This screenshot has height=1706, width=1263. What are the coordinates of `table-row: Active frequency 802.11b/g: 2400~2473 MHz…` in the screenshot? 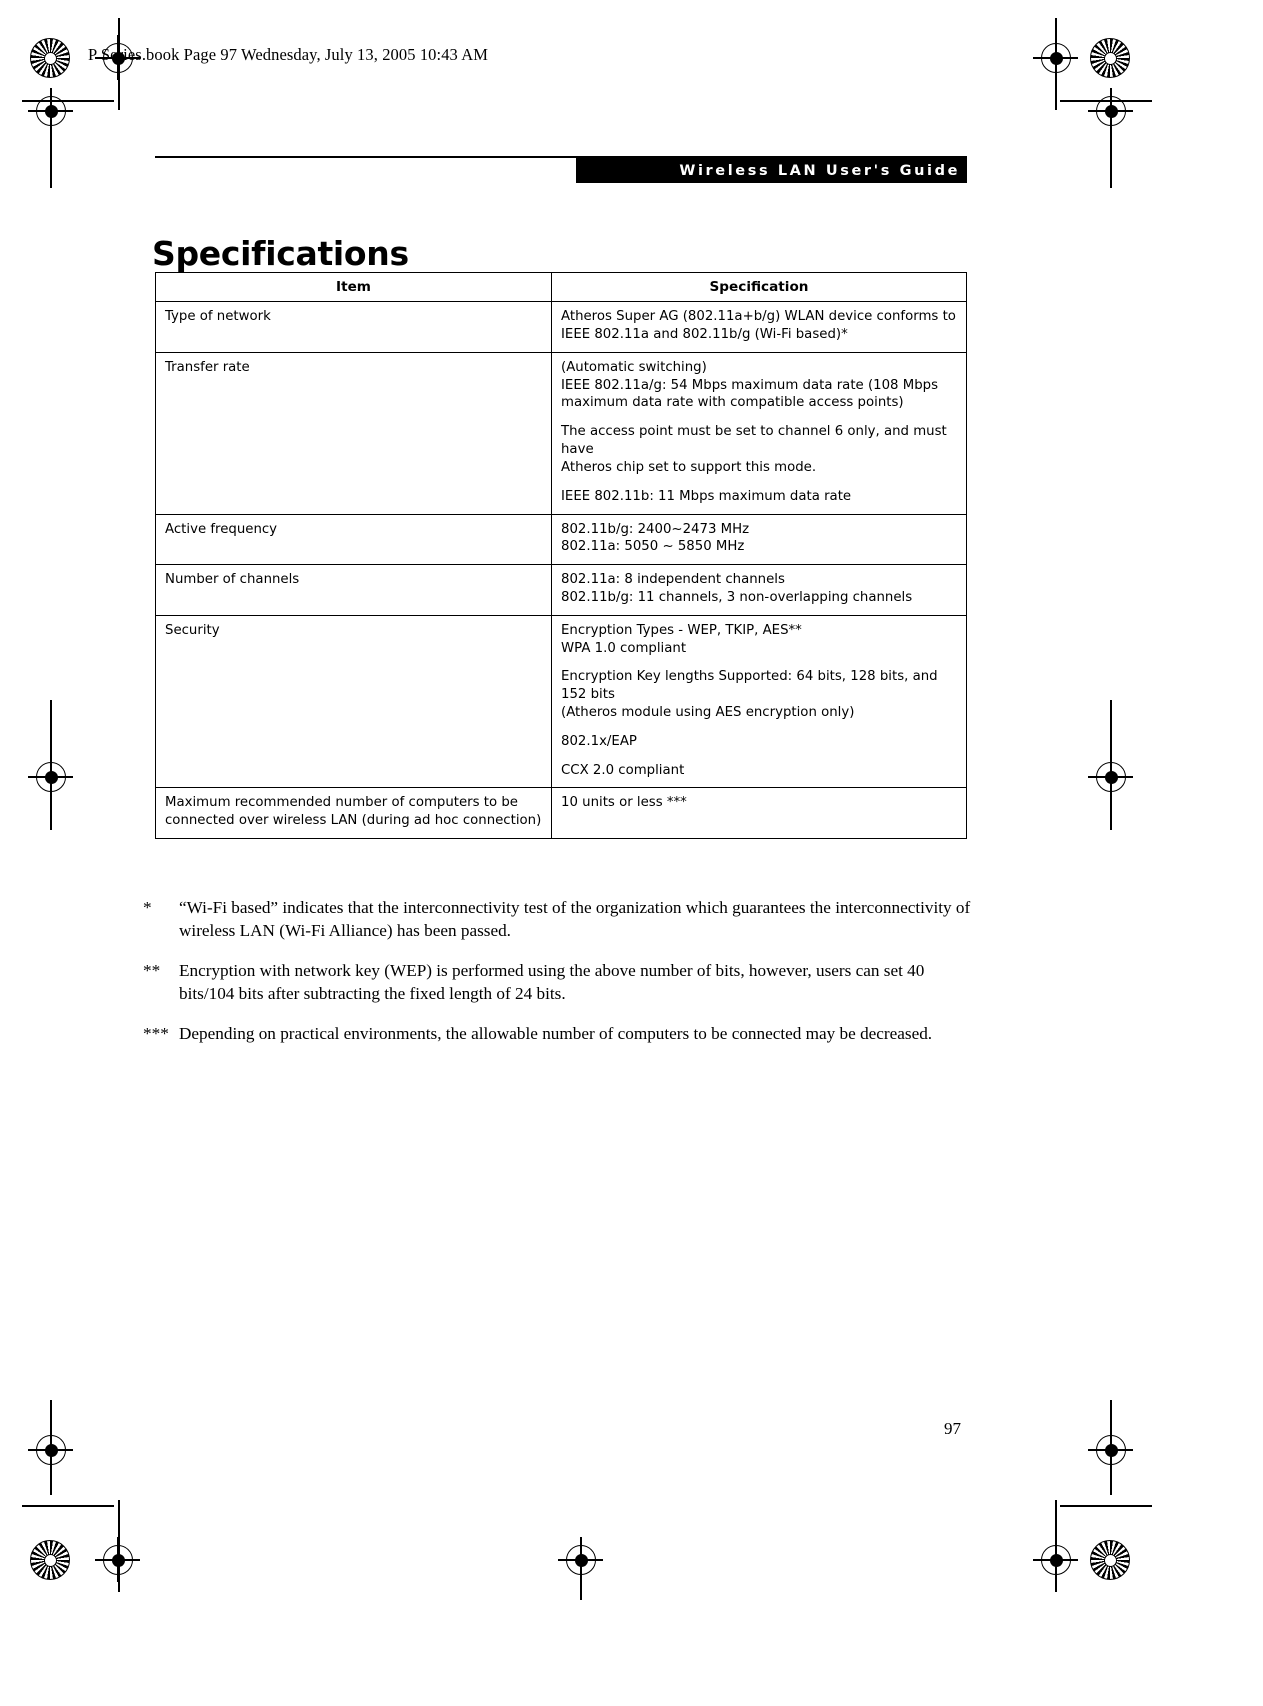 It's located at (561, 539).